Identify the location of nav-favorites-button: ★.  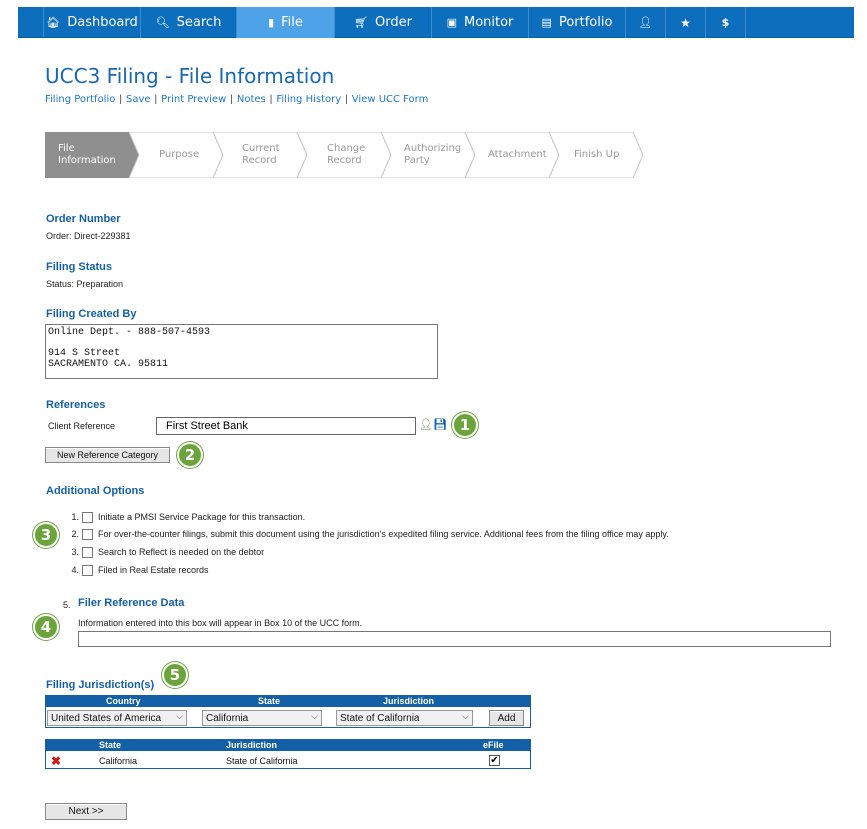
(686, 22).